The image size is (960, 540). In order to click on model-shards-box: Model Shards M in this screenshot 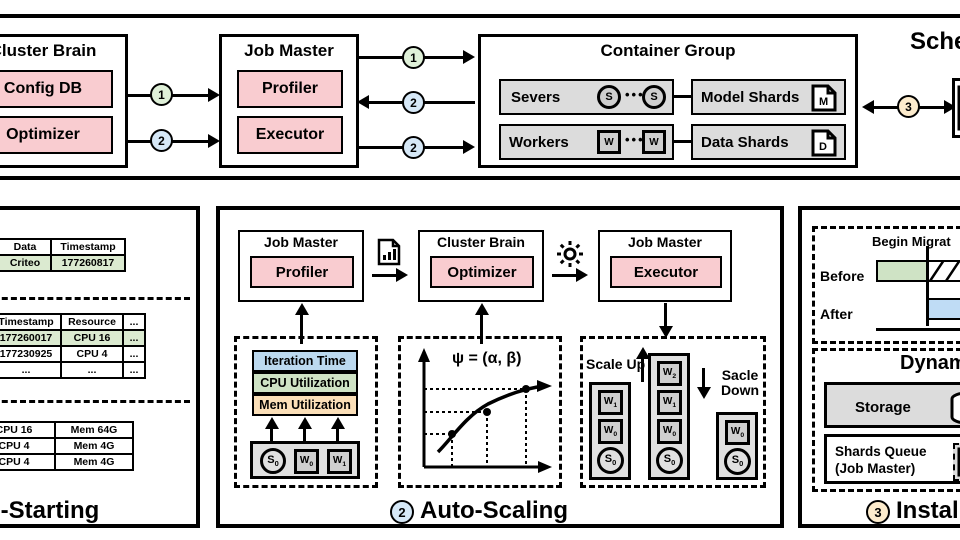, I will do `click(768, 97)`.